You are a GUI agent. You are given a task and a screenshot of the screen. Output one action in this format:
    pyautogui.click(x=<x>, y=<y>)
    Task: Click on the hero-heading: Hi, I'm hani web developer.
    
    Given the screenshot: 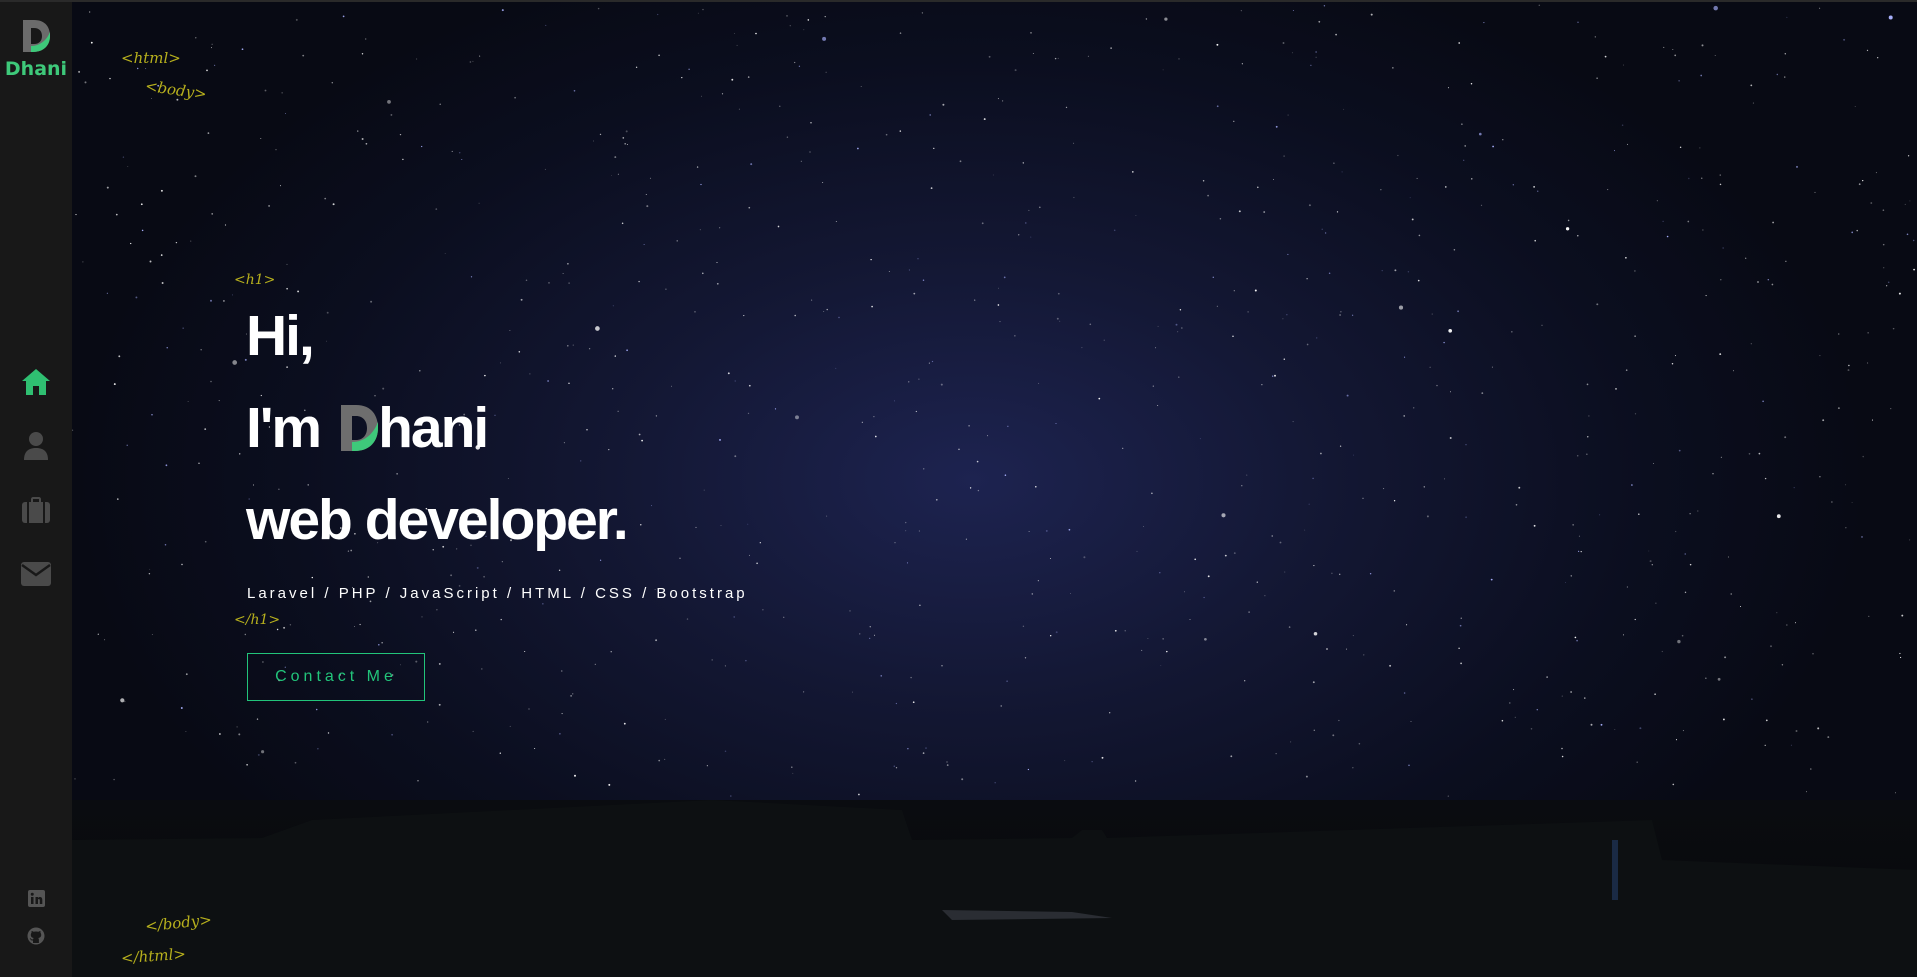 What is the action you would take?
    pyautogui.click(x=437, y=428)
    